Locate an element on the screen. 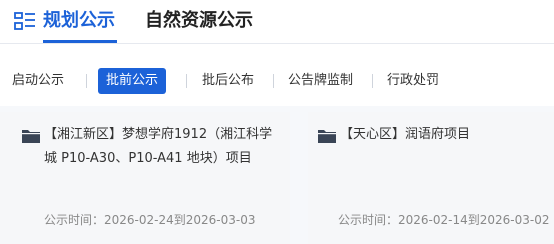 The image size is (554, 244). filter-bar: 启动公示 批前公示 批后公布 公告牌监制 行政处罚 is located at coordinates (277, 81).